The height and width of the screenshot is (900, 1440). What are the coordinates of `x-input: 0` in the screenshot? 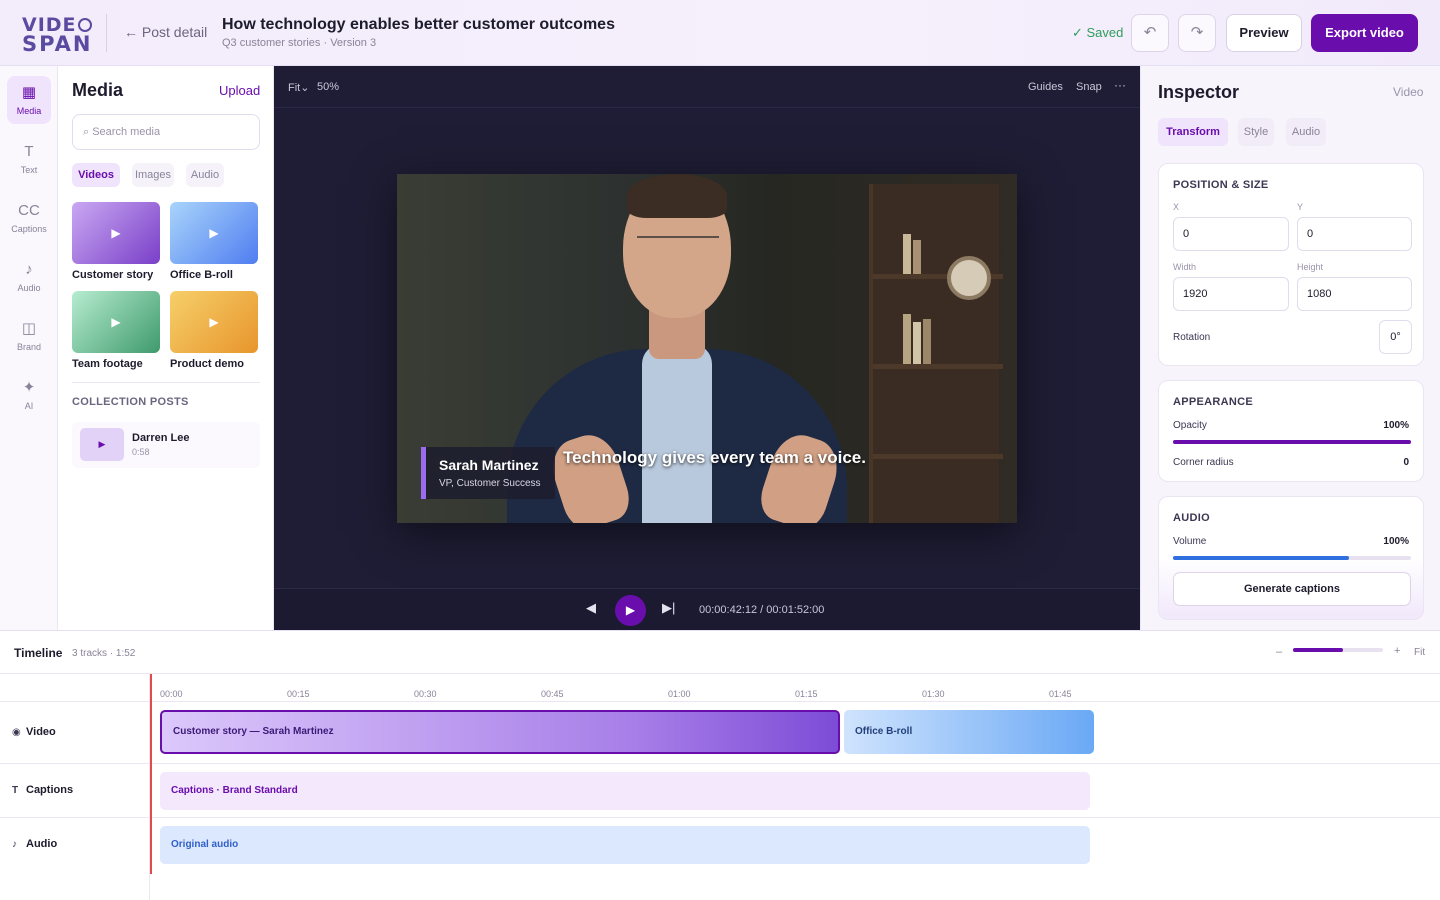 It's located at (1231, 234).